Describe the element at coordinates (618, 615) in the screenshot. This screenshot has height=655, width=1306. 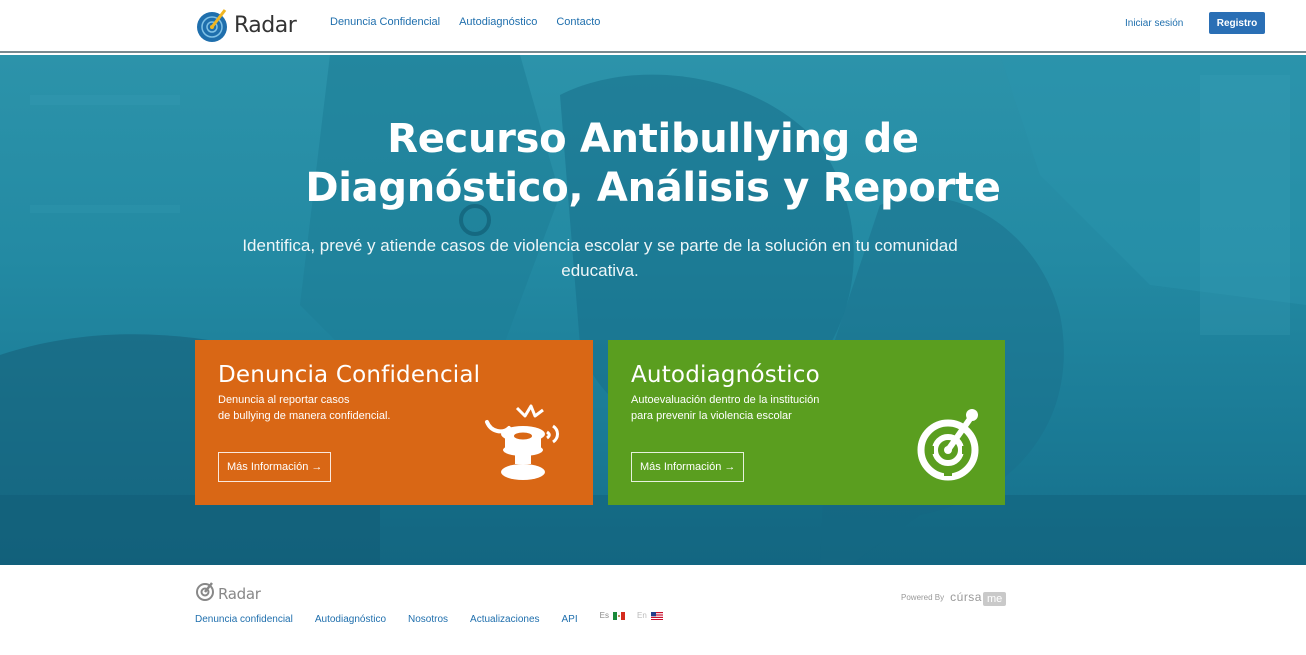
I see `mexico-flag-icon` at that location.